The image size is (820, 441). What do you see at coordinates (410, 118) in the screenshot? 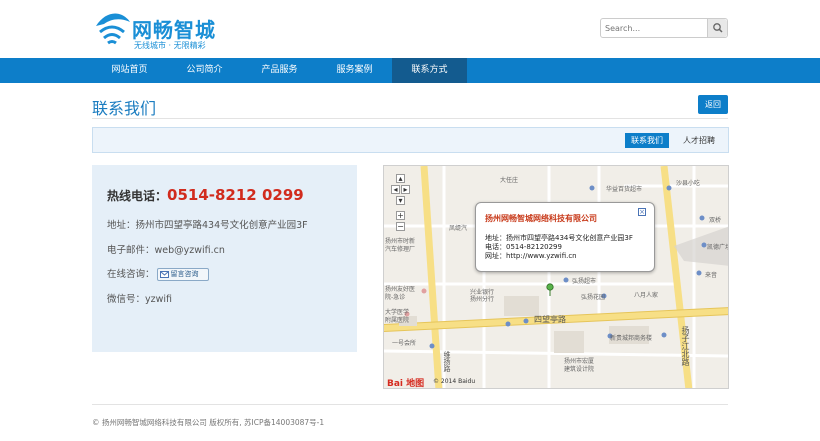
I see `divider` at bounding box center [410, 118].